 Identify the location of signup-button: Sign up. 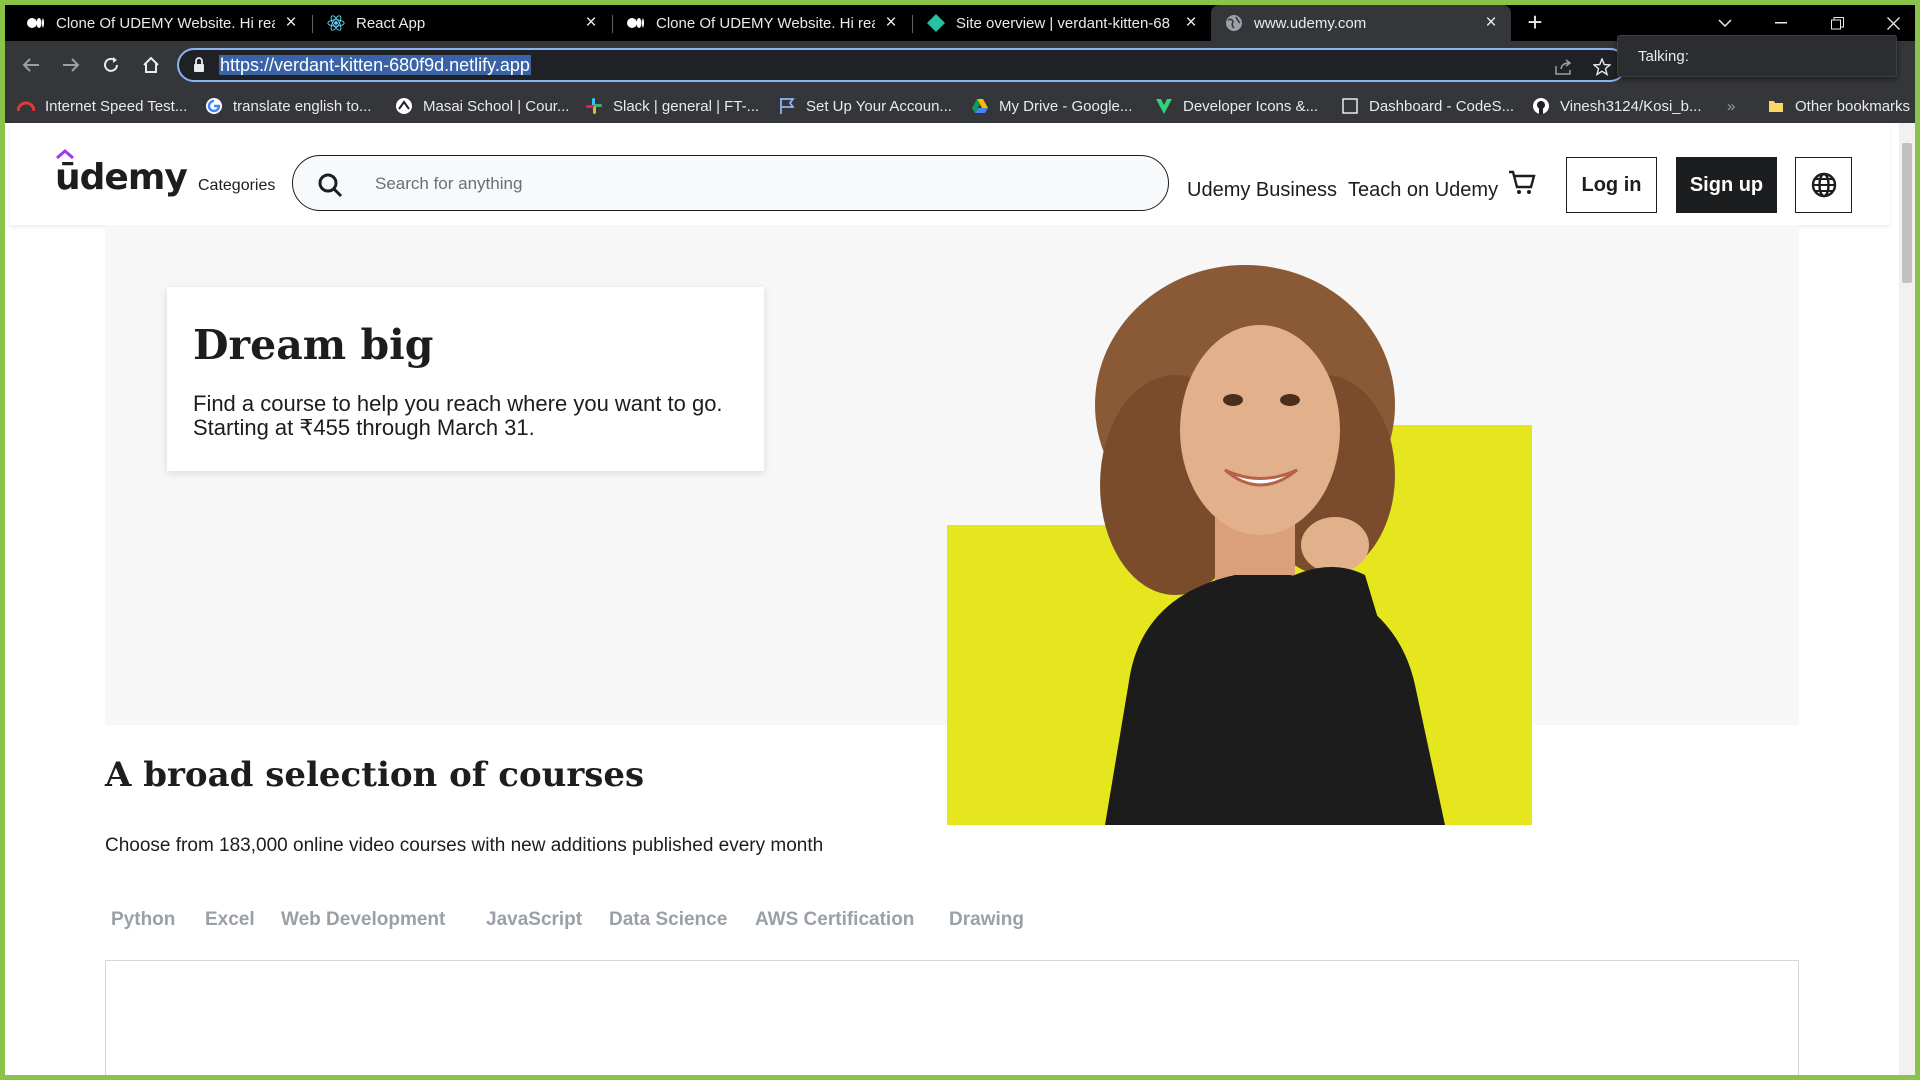
(1726, 185).